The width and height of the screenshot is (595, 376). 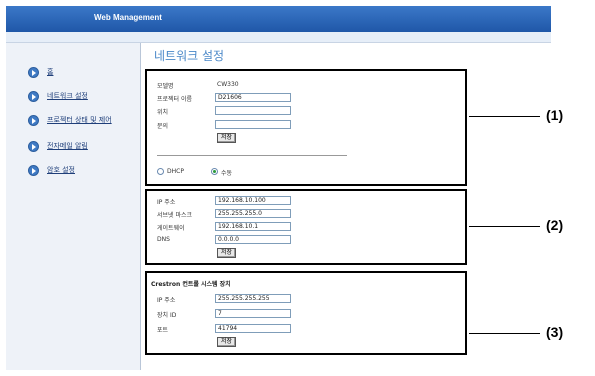 What do you see at coordinates (163, 112) in the screenshot?
I see `location-label: 위치` at bounding box center [163, 112].